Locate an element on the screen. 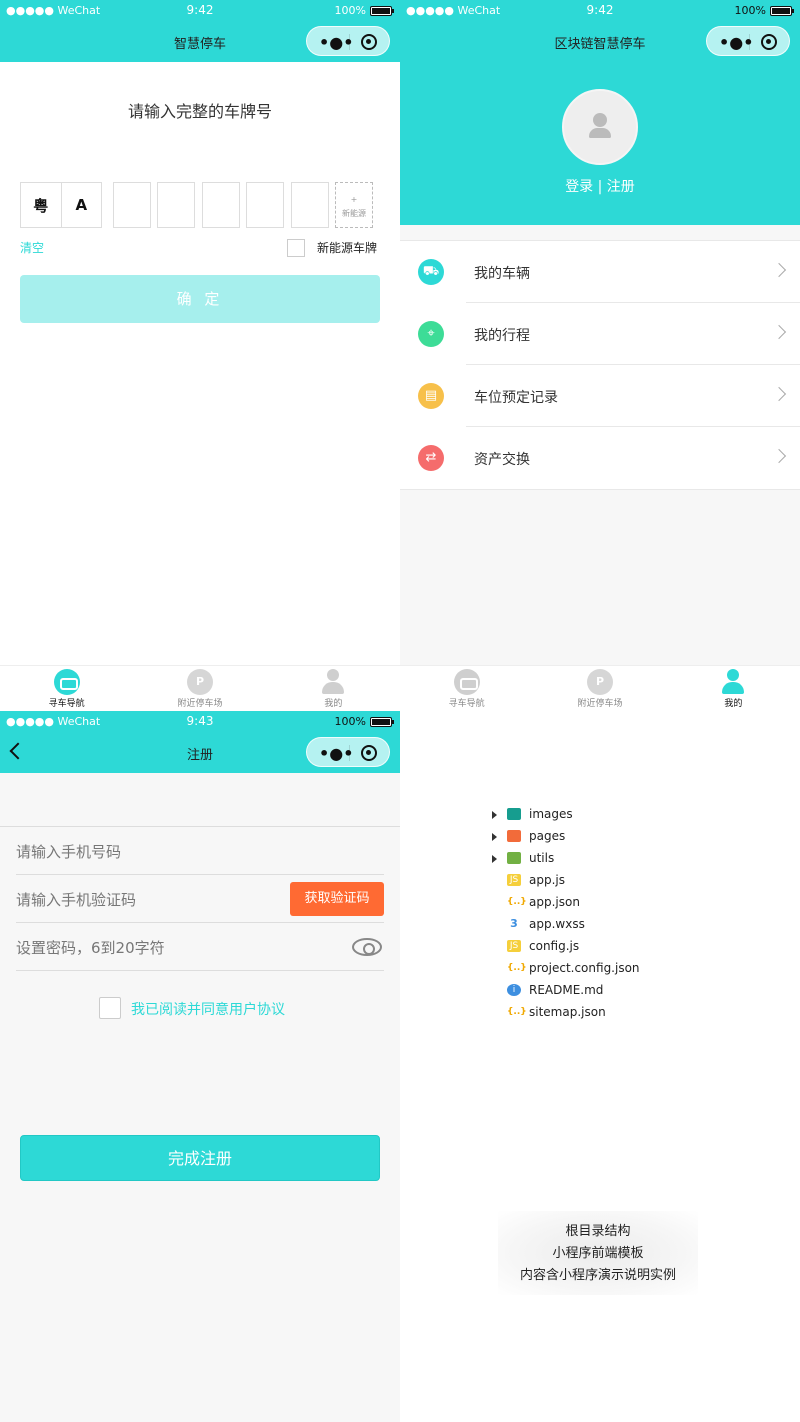 This screenshot has width=800, height=1422. css-file-icon: 3 is located at coordinates (514, 923).